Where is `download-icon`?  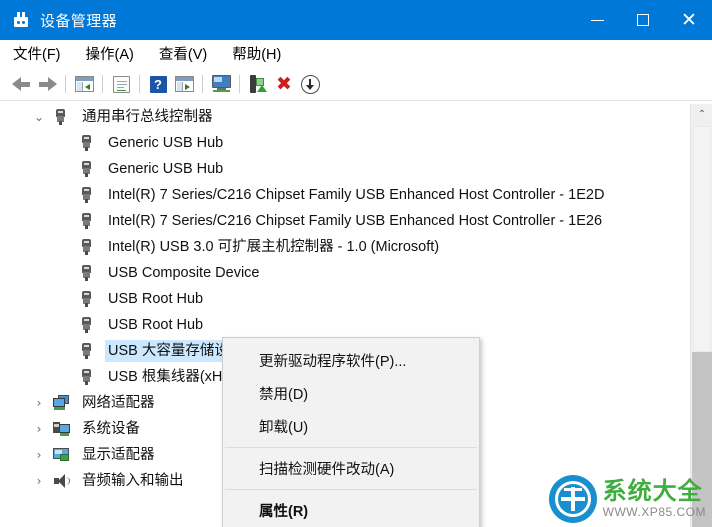 download-icon is located at coordinates (310, 84).